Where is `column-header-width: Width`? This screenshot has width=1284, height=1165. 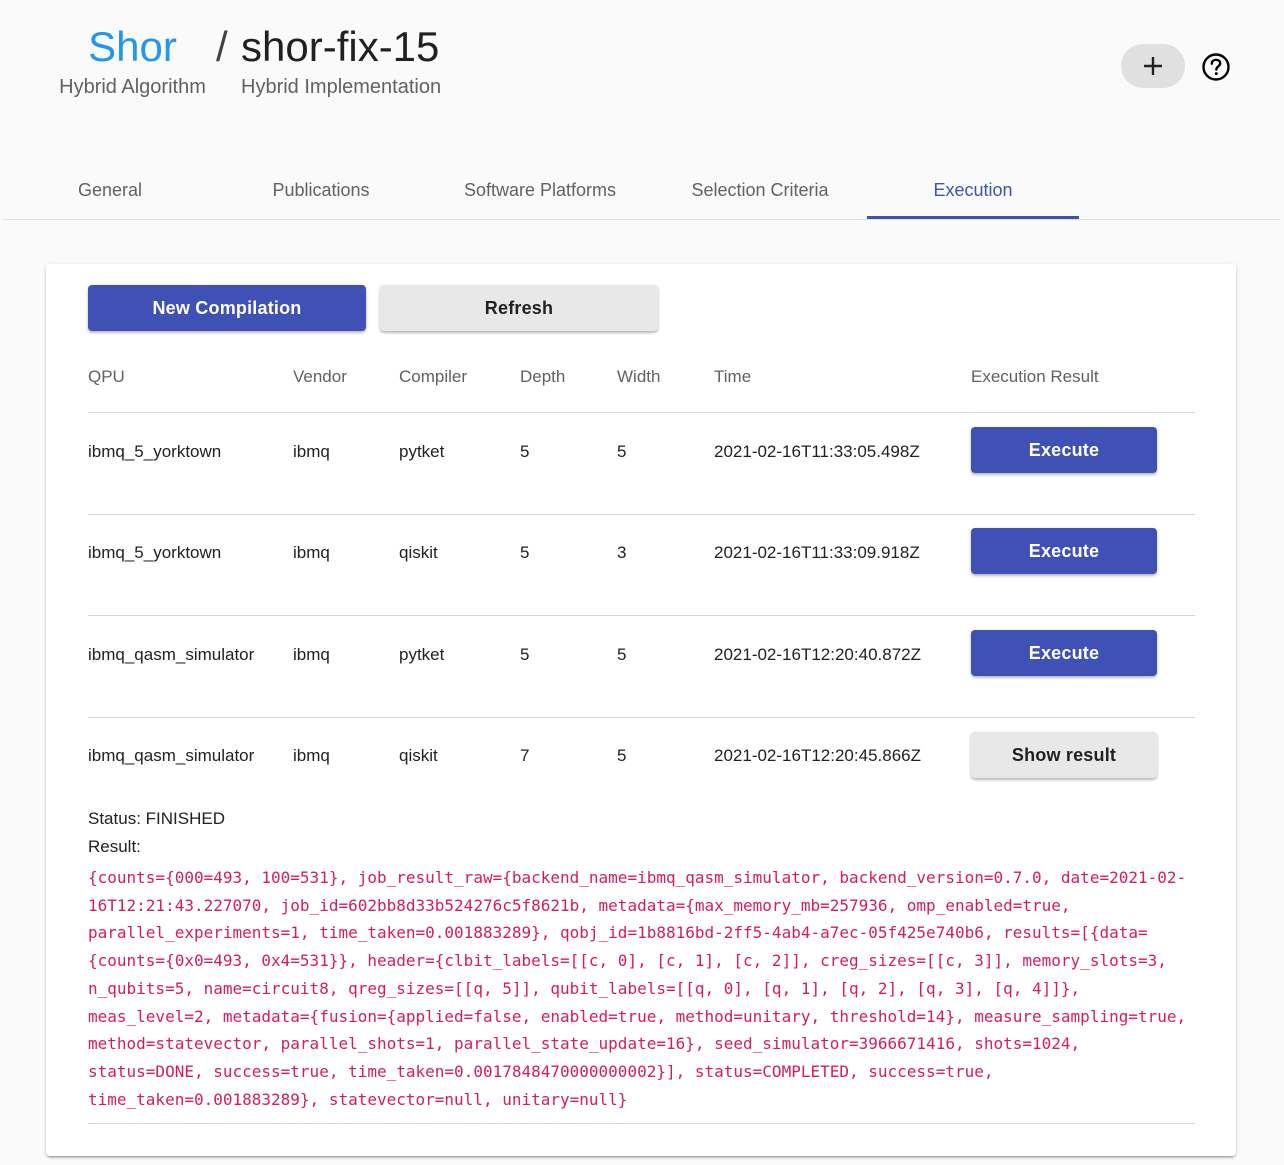
column-header-width: Width is located at coordinates (639, 376).